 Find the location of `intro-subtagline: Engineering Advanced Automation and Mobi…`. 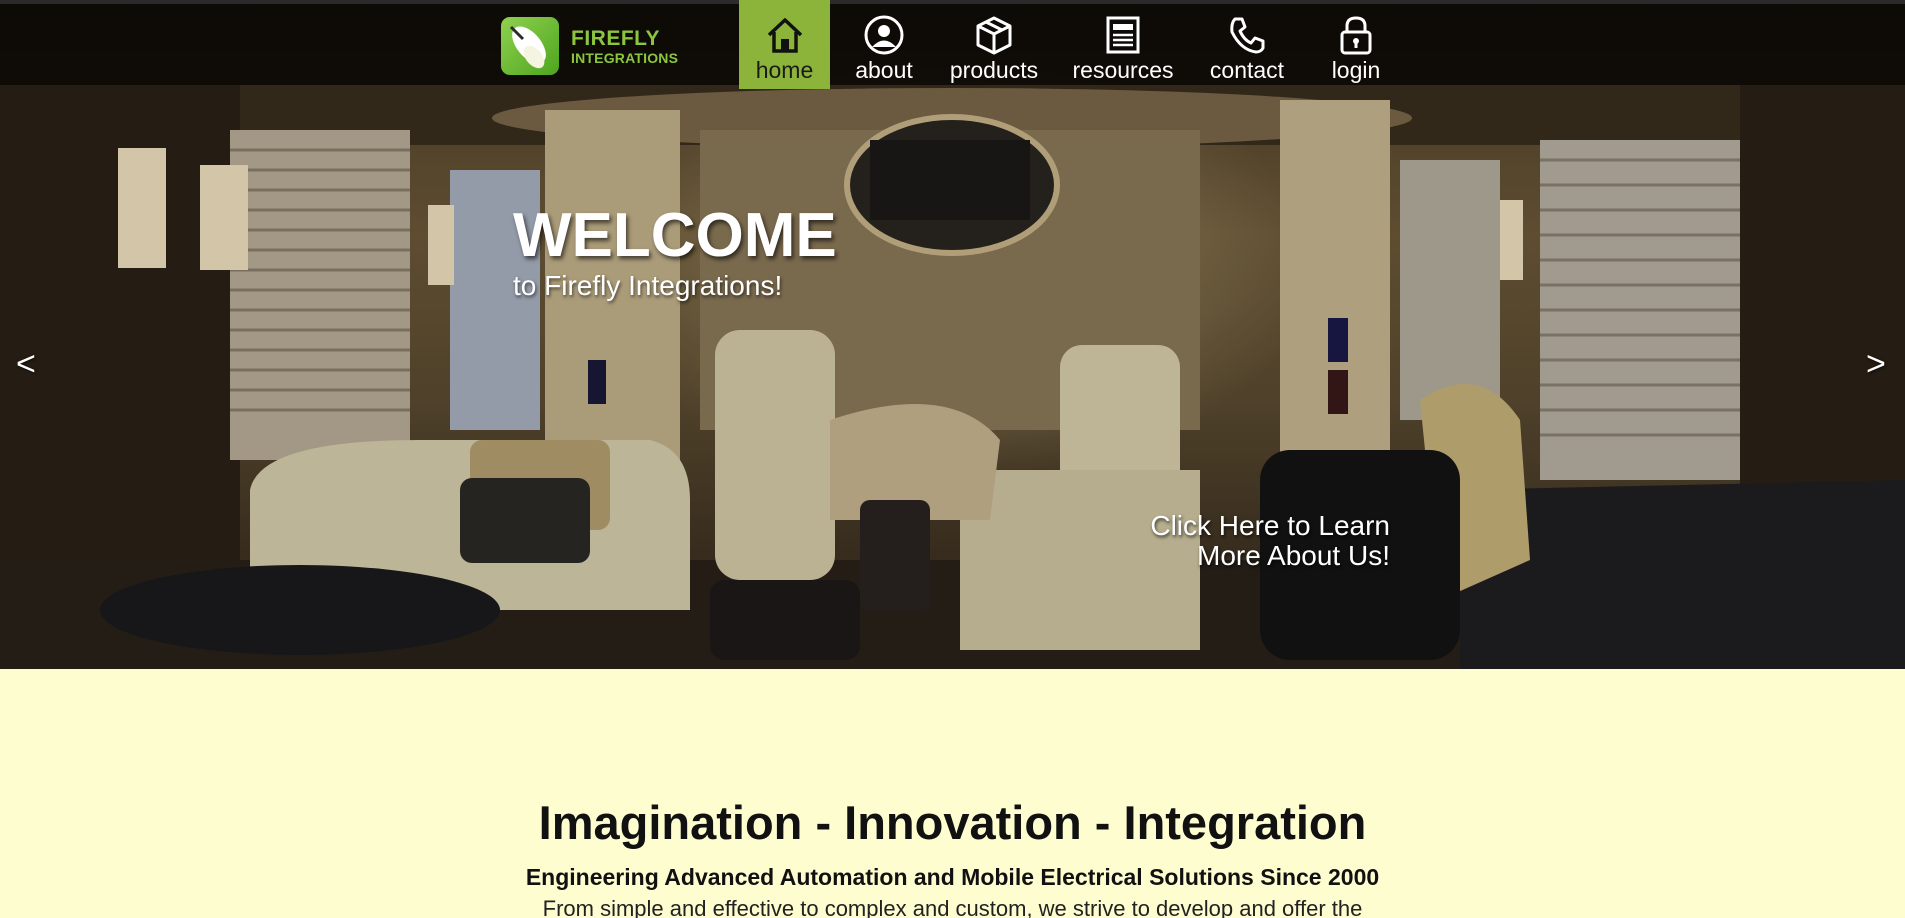

intro-subtagline: Engineering Advanced Automation and Mobi… is located at coordinates (952, 877).